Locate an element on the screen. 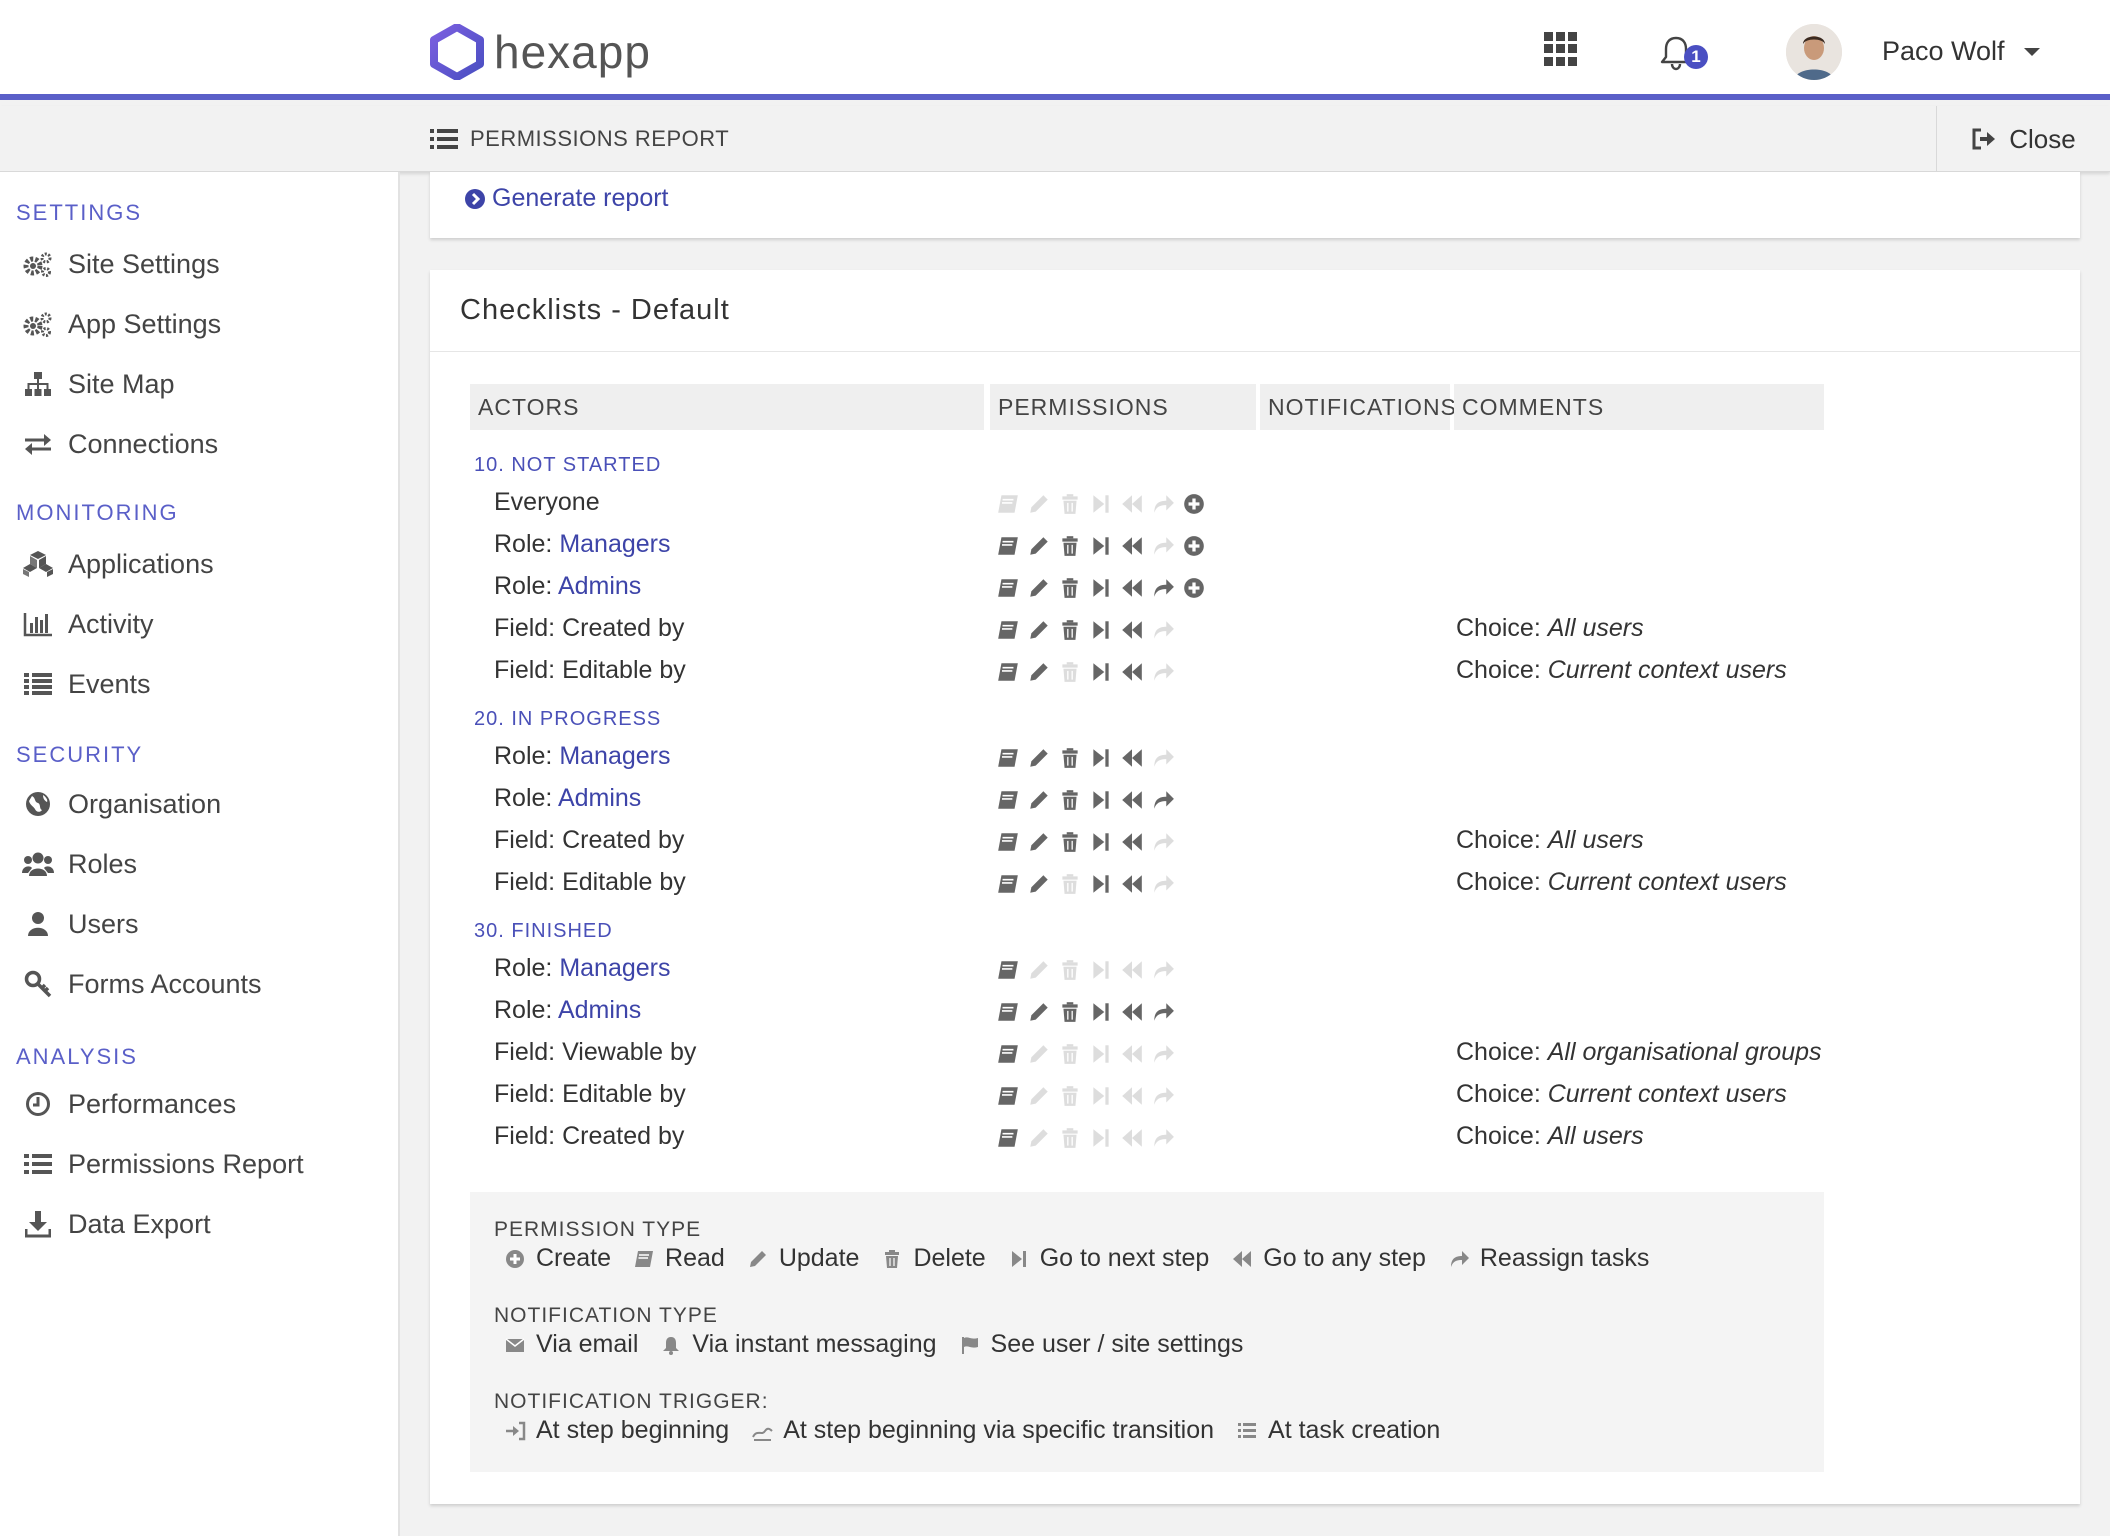  user-menu-caret-icon is located at coordinates (2032, 52).